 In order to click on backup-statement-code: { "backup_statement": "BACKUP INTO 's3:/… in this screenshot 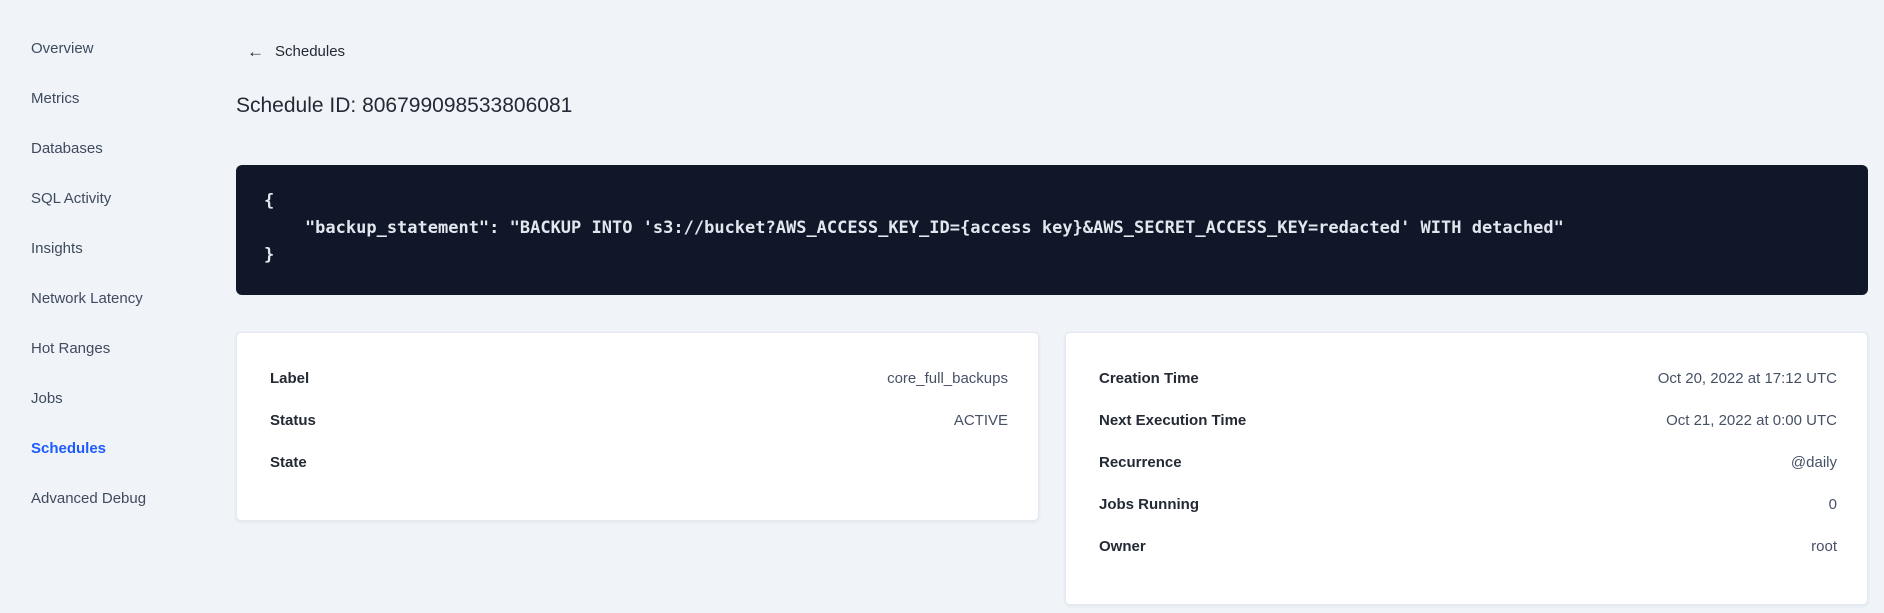, I will do `click(914, 228)`.